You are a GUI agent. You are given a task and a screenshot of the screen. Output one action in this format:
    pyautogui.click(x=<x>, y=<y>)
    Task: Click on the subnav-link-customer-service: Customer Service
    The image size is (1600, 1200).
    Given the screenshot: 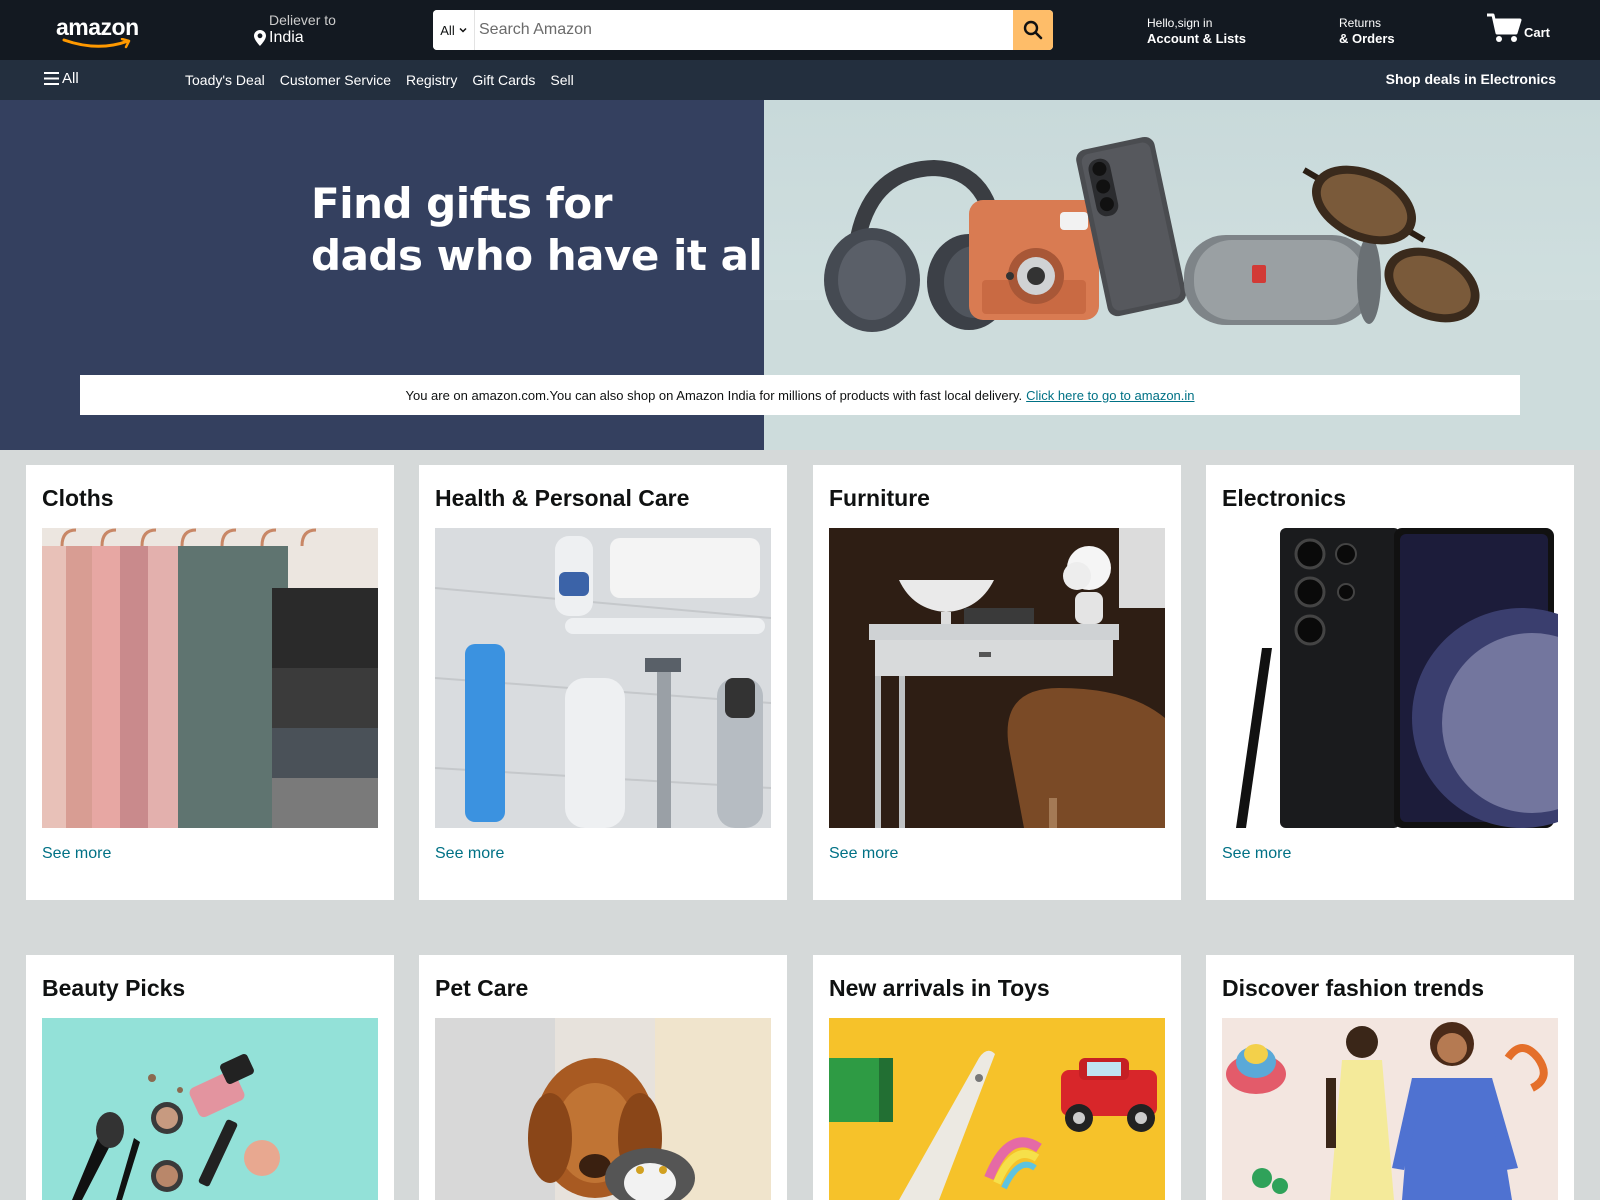 What is the action you would take?
    pyautogui.click(x=335, y=80)
    